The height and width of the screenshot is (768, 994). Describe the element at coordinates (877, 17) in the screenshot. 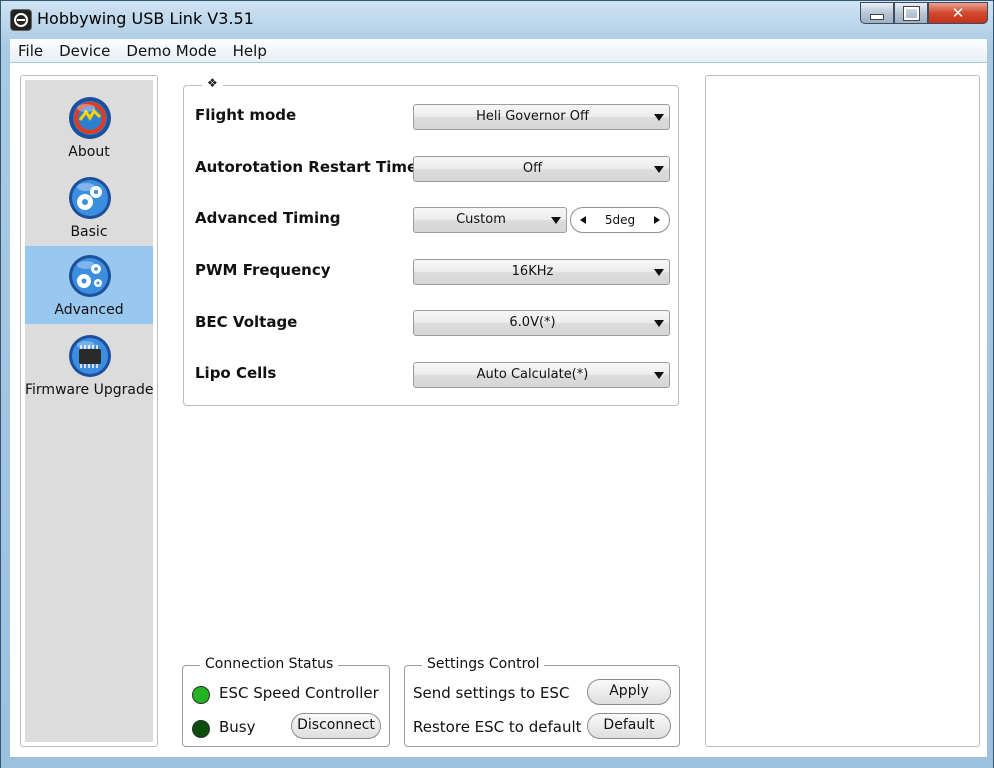

I see `minimize-icon` at that location.